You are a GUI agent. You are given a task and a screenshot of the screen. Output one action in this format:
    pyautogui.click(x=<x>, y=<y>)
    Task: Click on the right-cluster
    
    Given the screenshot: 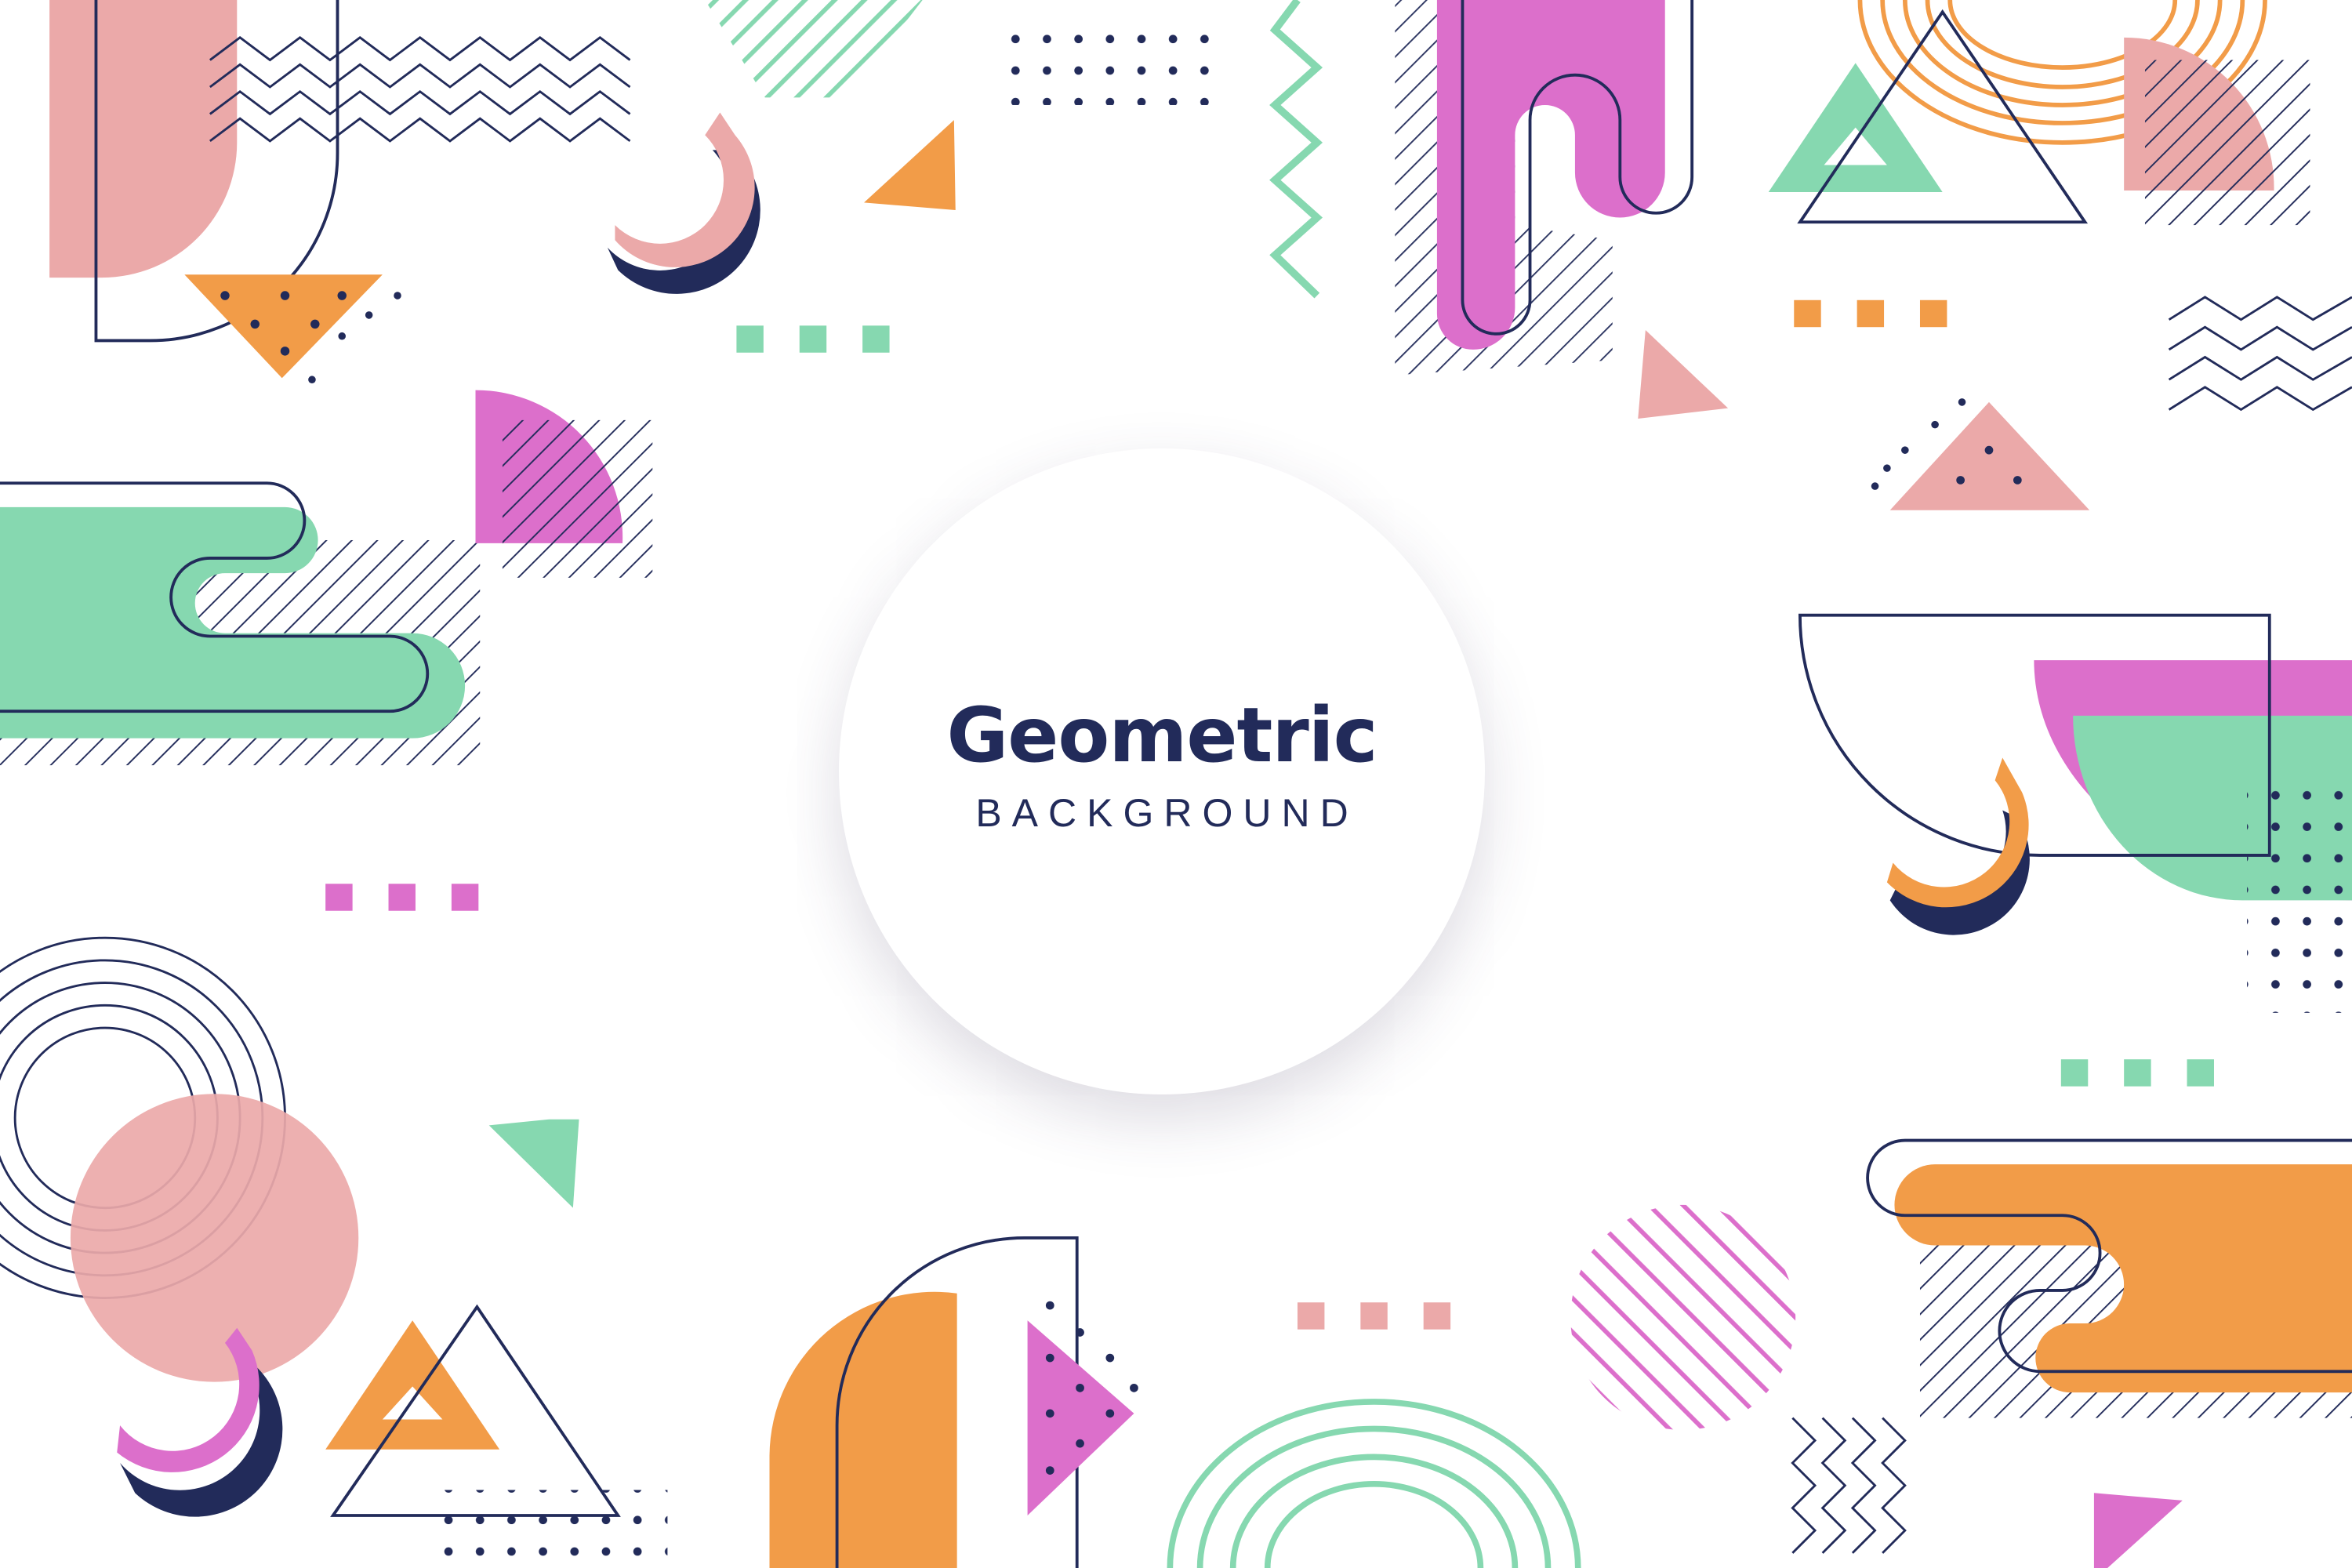 What is the action you would take?
    pyautogui.click(x=2071, y=1090)
    